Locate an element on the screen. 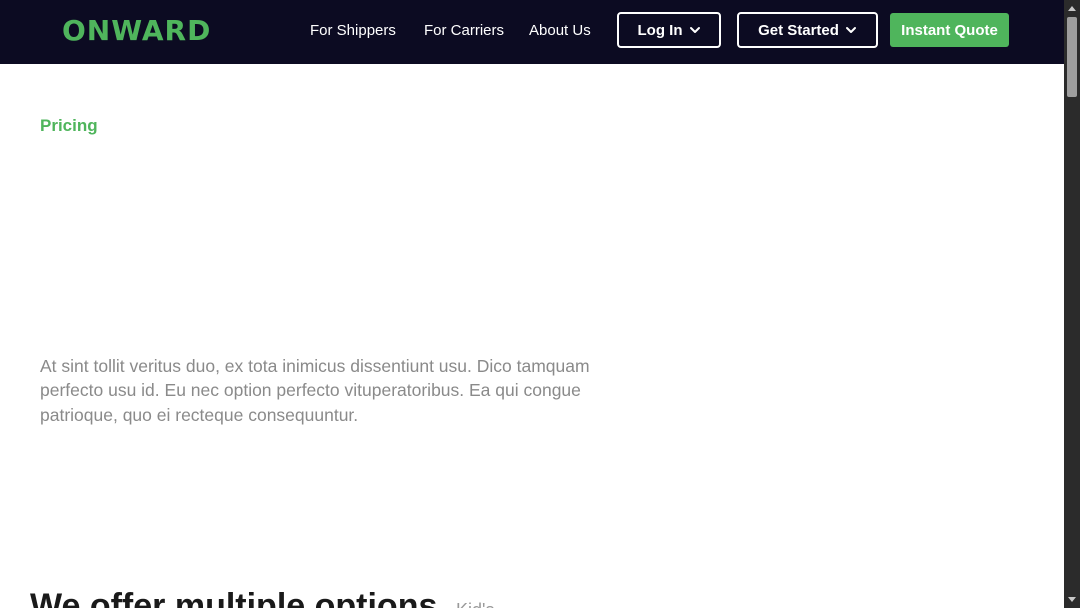  scrollbar-thumb is located at coordinates (1072, 57).